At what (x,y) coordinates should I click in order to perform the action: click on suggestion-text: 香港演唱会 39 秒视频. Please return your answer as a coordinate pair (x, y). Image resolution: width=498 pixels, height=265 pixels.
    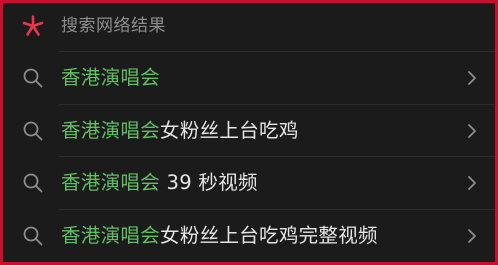
    Looking at the image, I should click on (159, 183).